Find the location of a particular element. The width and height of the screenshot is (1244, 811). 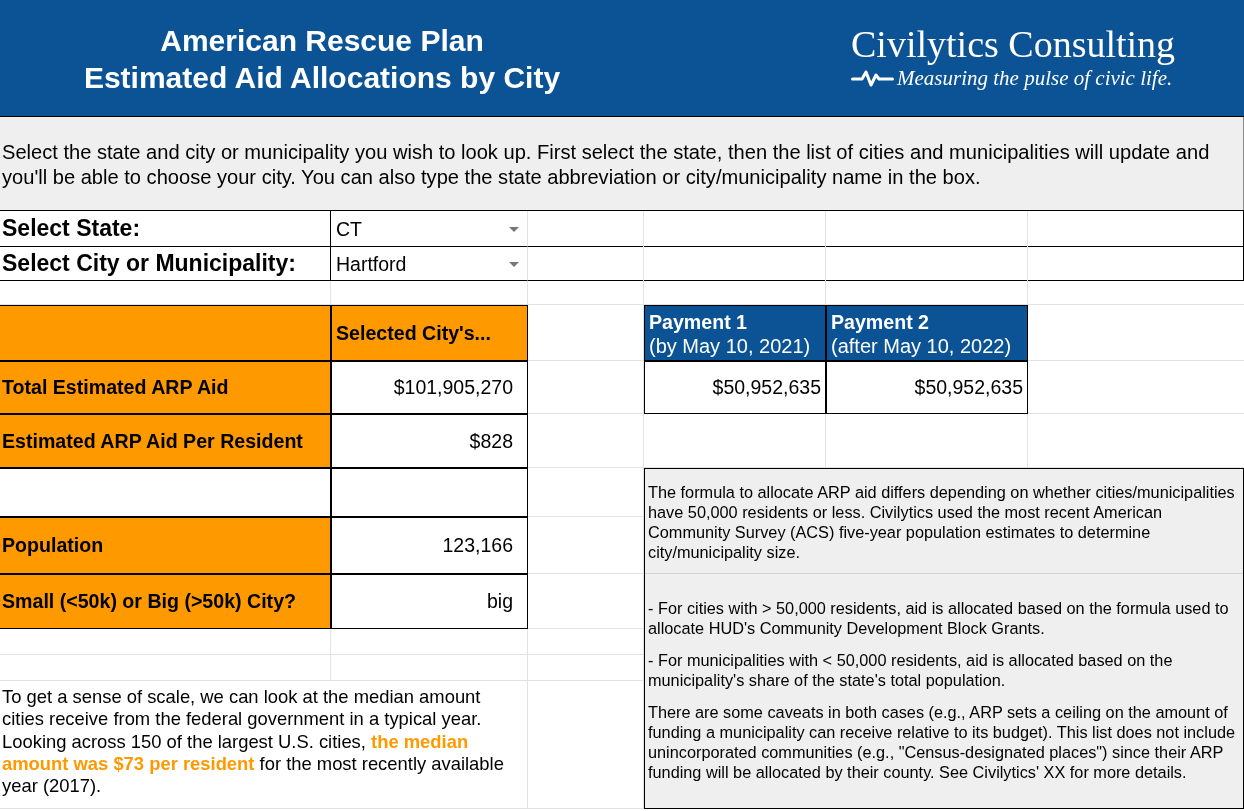

note-paragraph: - For cities with > 50,000 residents, aid is allocated based on the formula used to allocate HUD's Community Development Block Grants. is located at coordinates (939, 618).